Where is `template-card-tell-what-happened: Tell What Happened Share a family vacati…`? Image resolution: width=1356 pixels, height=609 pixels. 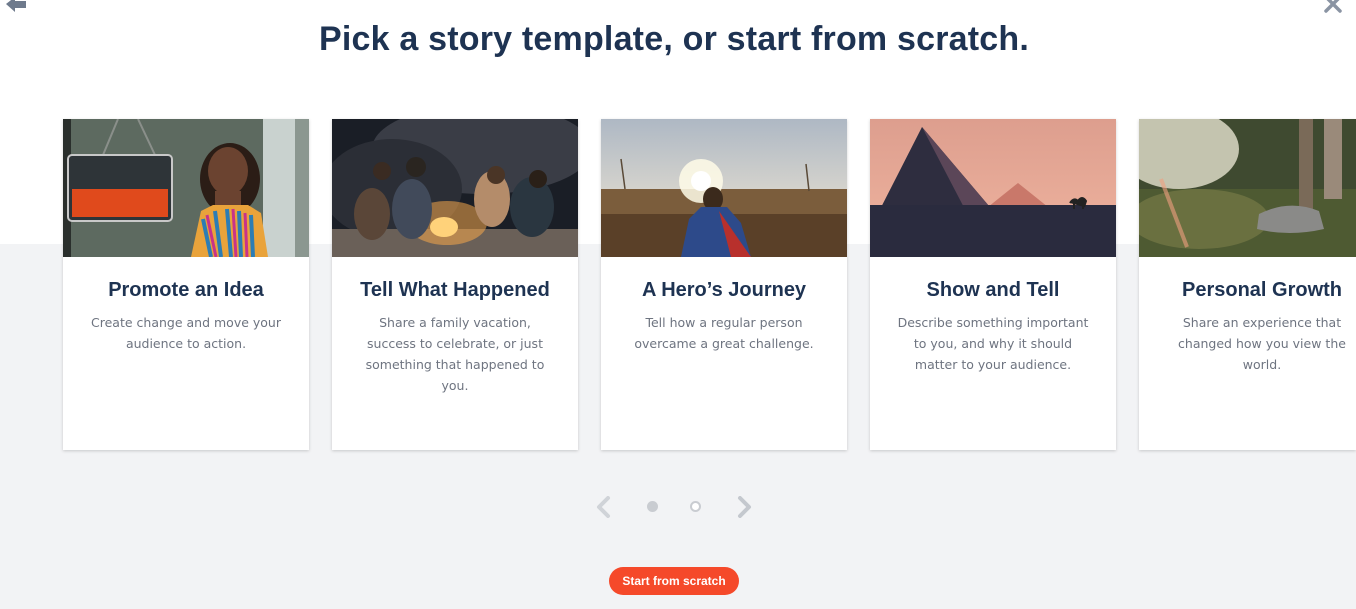 template-card-tell-what-happened: Tell What Happened Share a family vacati… is located at coordinates (455, 284).